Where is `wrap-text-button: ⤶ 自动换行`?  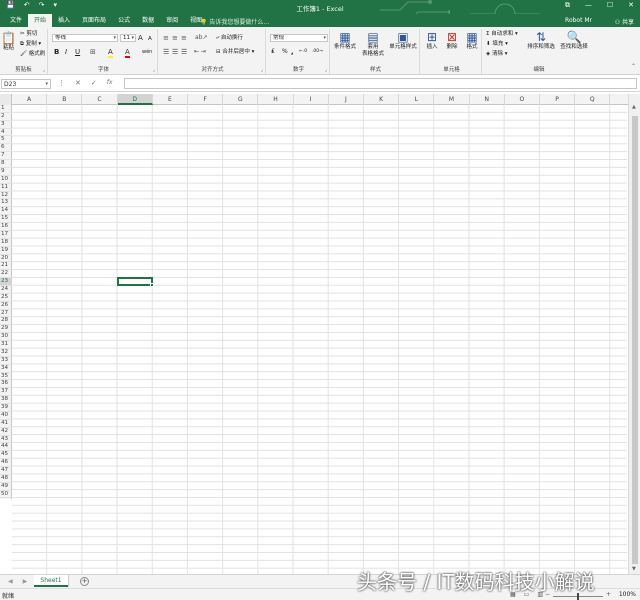
wrap-text-button: ⤶ 自动换行 is located at coordinates (229, 38).